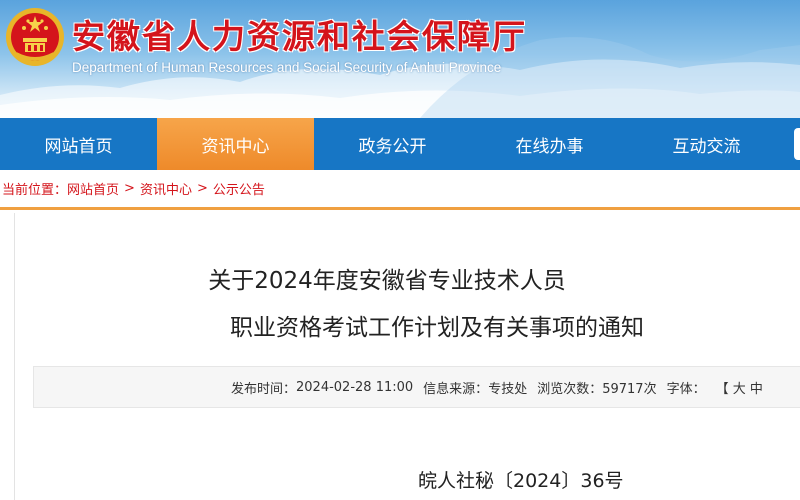 The width and height of the screenshot is (800, 500). What do you see at coordinates (235, 144) in the screenshot?
I see `nav-item-news-center: 资讯中心` at bounding box center [235, 144].